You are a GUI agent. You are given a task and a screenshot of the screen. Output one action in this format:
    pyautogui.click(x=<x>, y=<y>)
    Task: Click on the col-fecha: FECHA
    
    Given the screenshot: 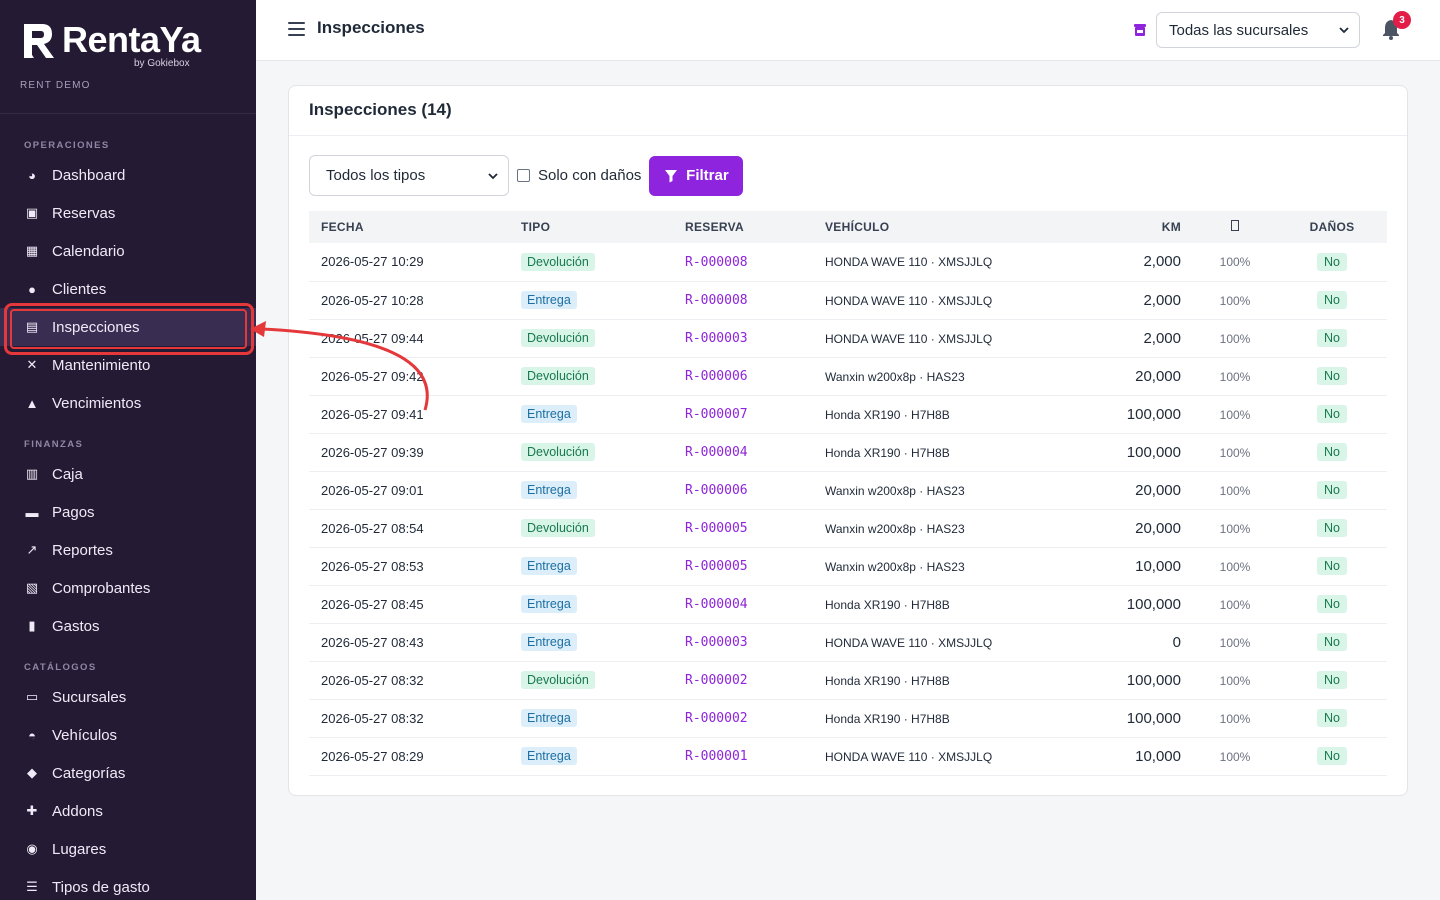 What is the action you would take?
    pyautogui.click(x=409, y=227)
    